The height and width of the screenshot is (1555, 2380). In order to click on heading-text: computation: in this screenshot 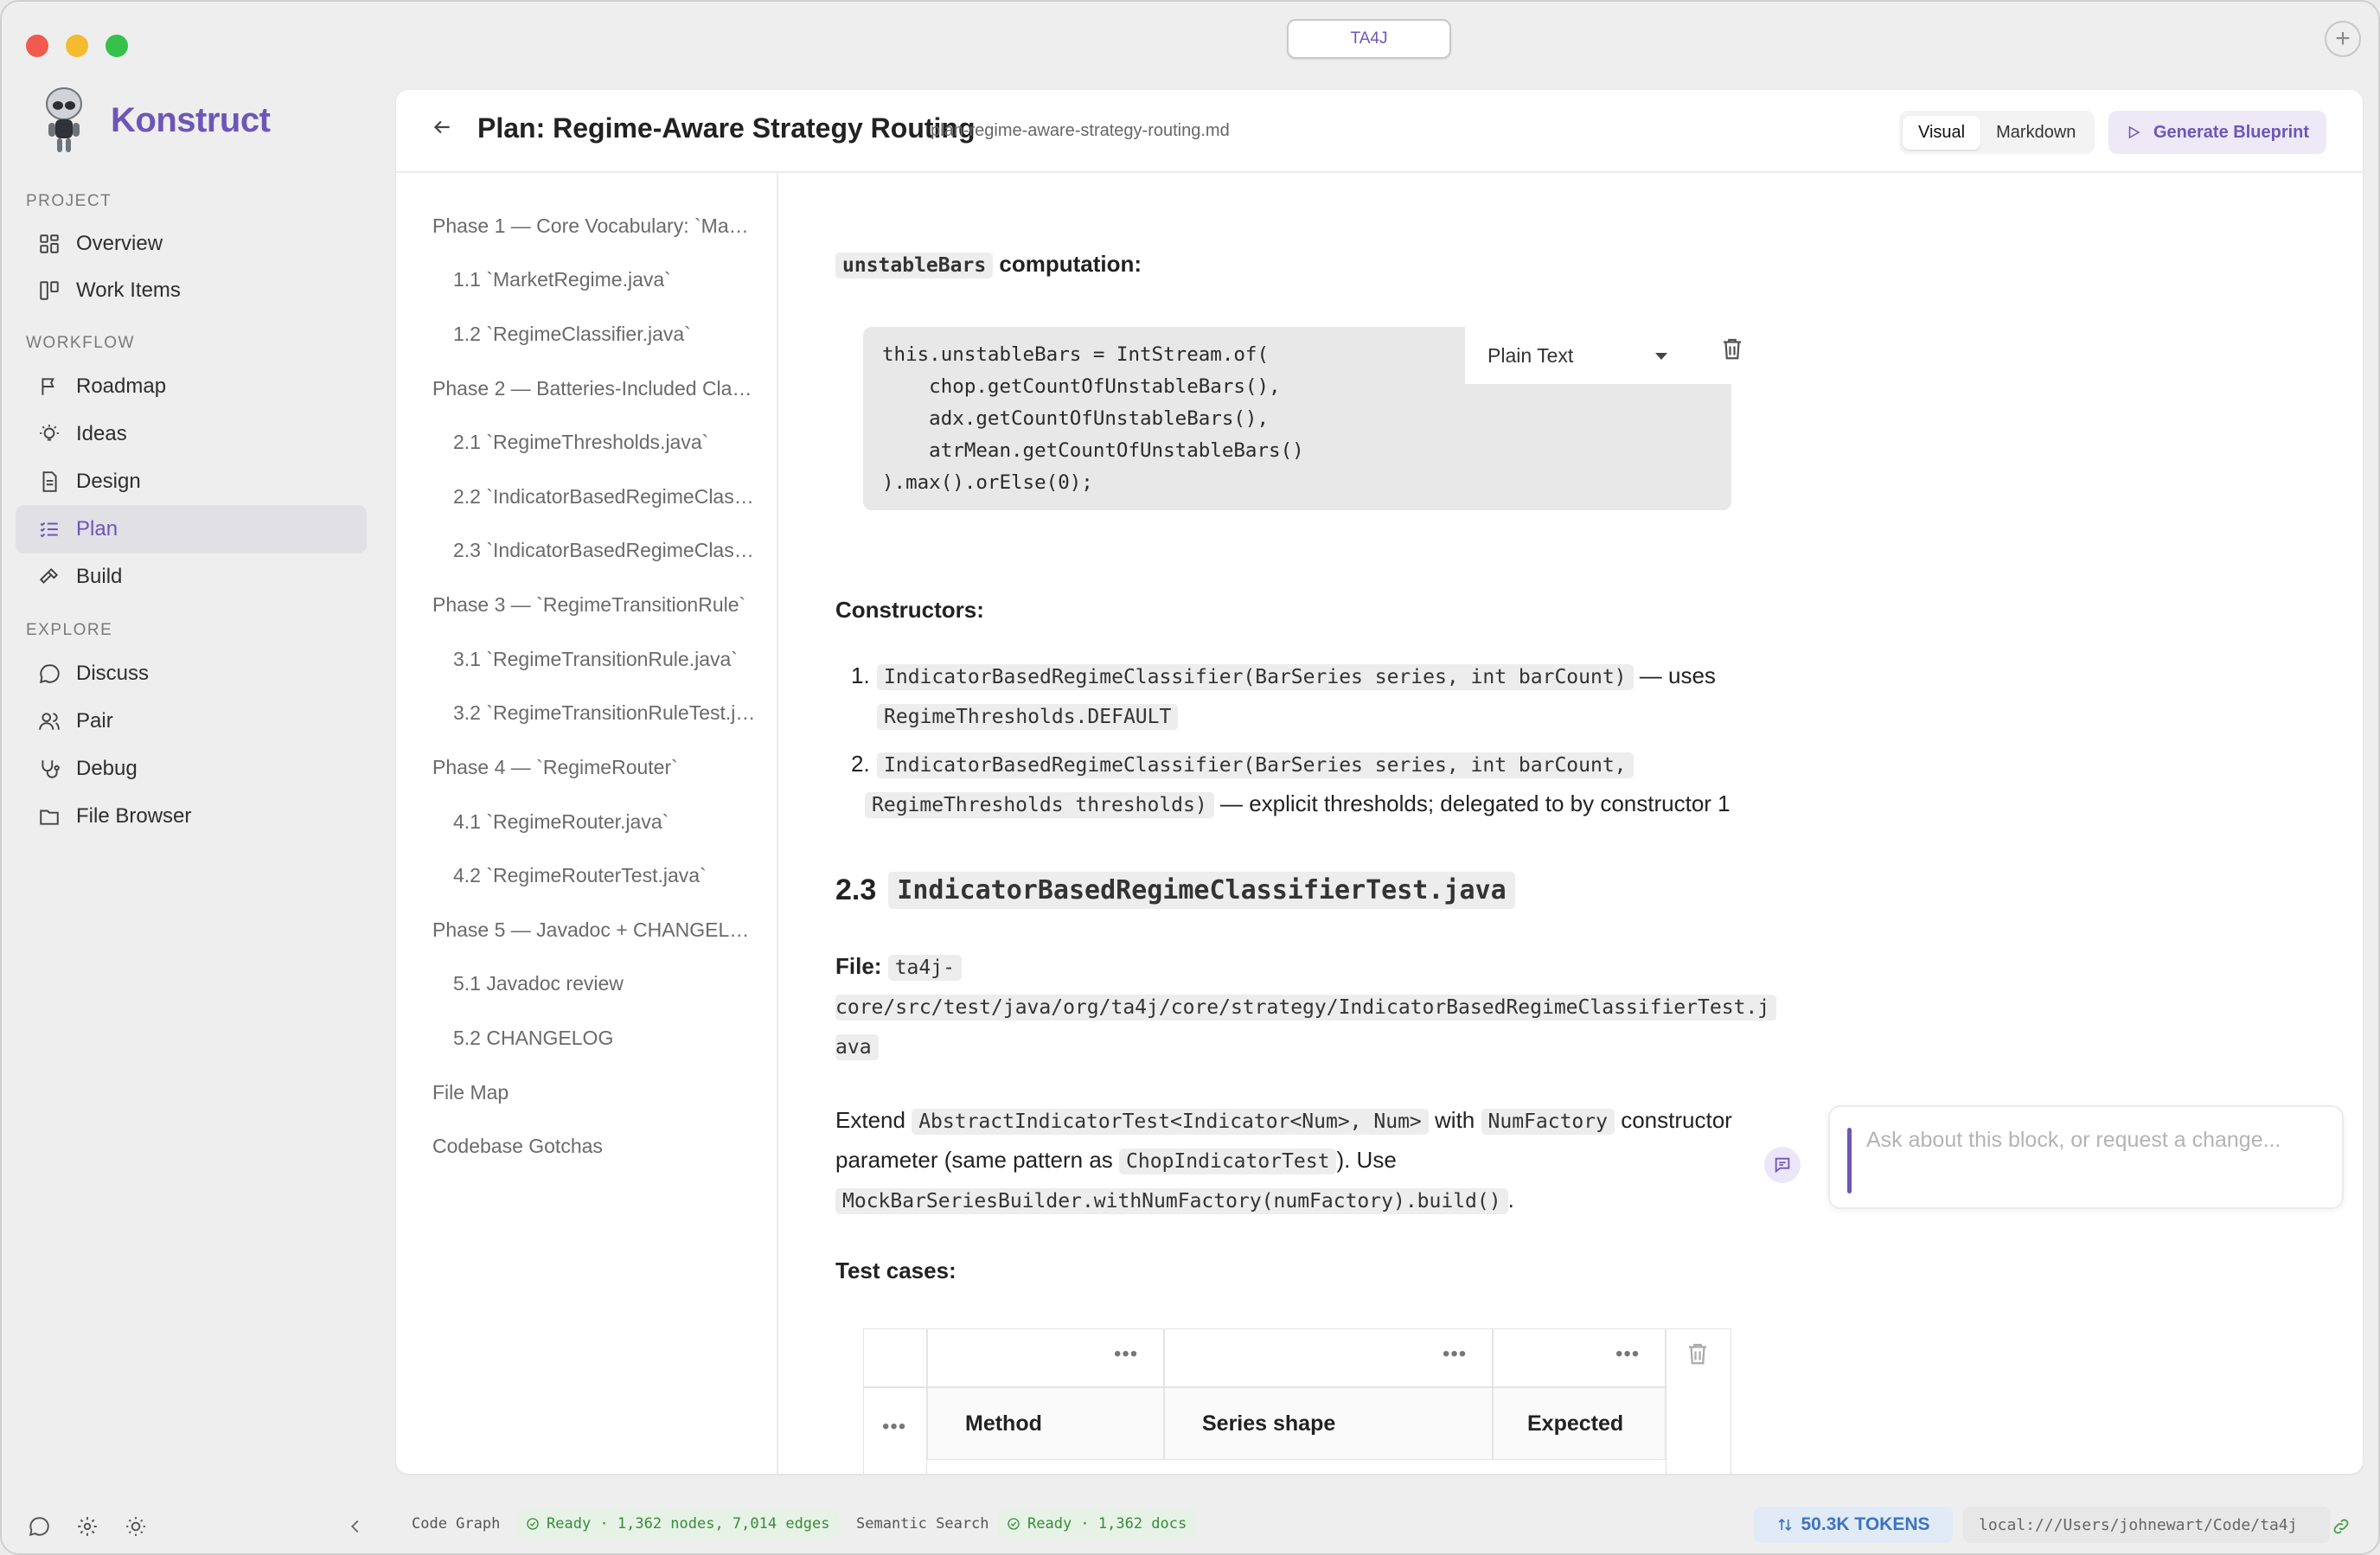, I will do `click(1067, 264)`.